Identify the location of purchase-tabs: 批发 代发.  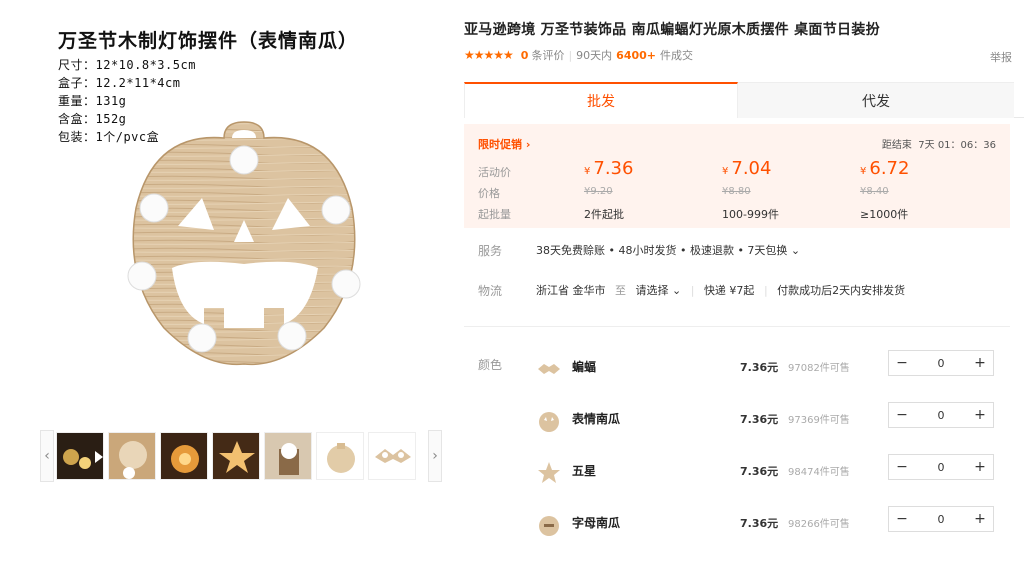
(744, 100).